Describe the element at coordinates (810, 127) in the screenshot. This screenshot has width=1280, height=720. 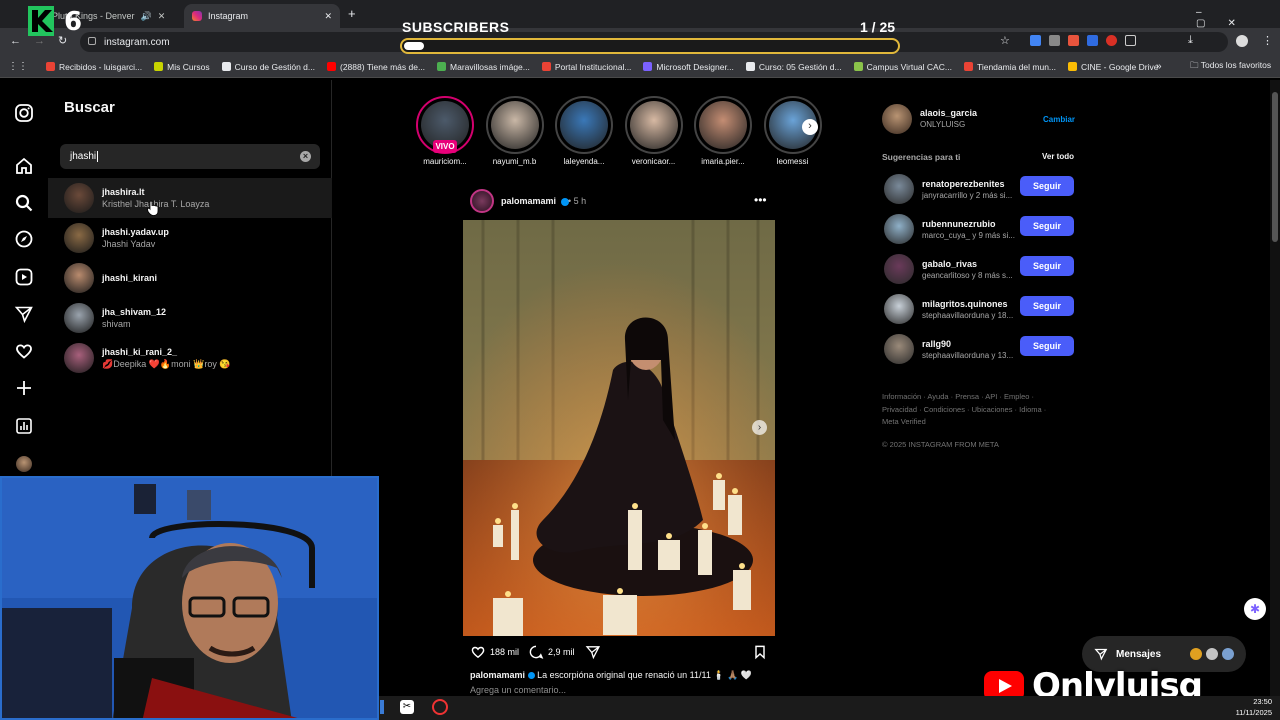
I see `stories-next-icon: ›` at that location.